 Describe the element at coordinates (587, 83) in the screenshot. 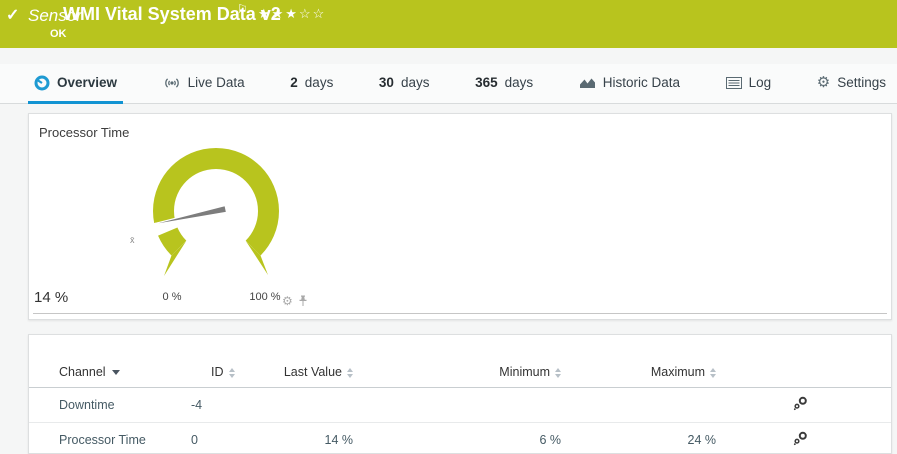

I see `historic-data-icon` at that location.